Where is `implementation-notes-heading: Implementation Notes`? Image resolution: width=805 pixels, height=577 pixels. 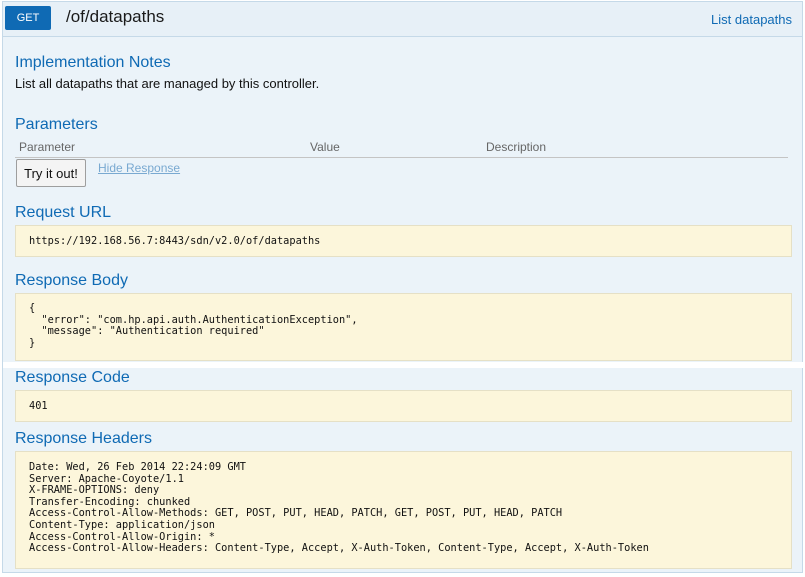
implementation-notes-heading: Implementation Notes is located at coordinates (93, 62).